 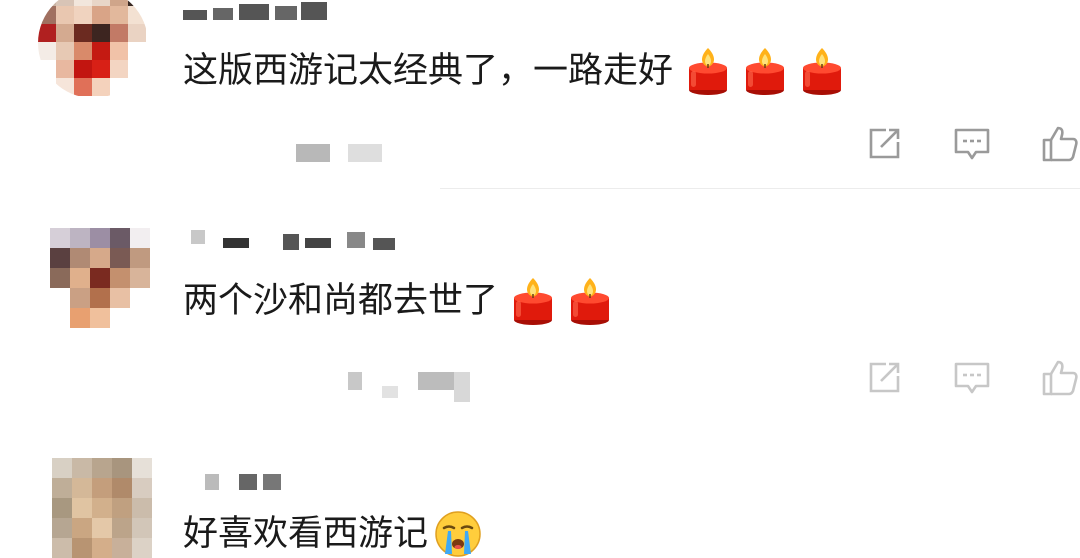 I want to click on comment-text: 好喜欢看西游记, so click(x=332, y=534).